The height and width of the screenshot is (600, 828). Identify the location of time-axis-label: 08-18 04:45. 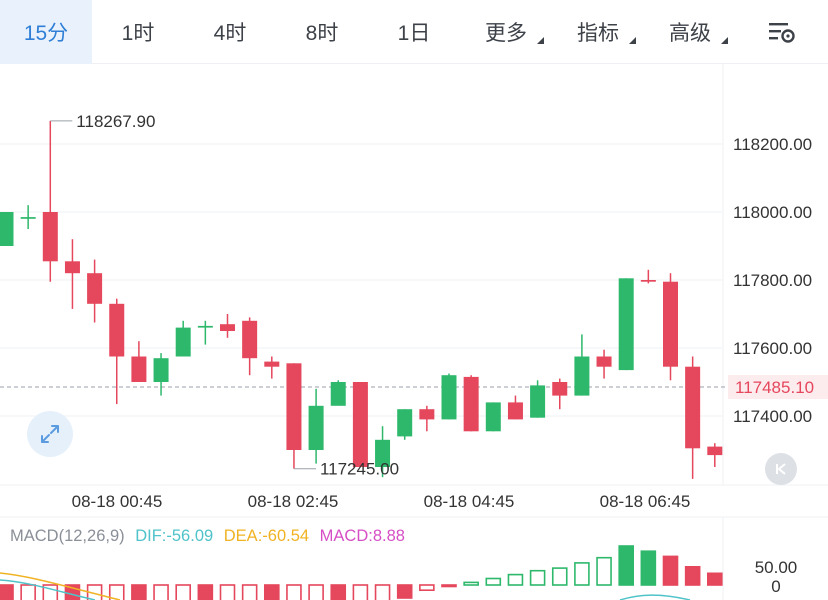
(469, 501).